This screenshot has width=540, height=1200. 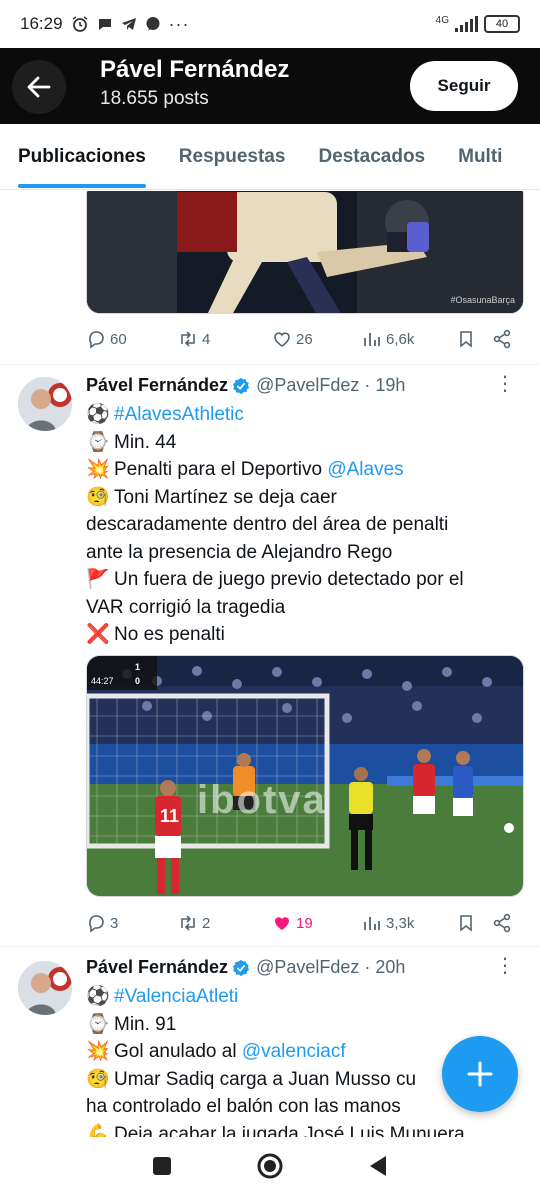 What do you see at coordinates (195, 69) in the screenshot?
I see `profile-name: Pável Fernández` at bounding box center [195, 69].